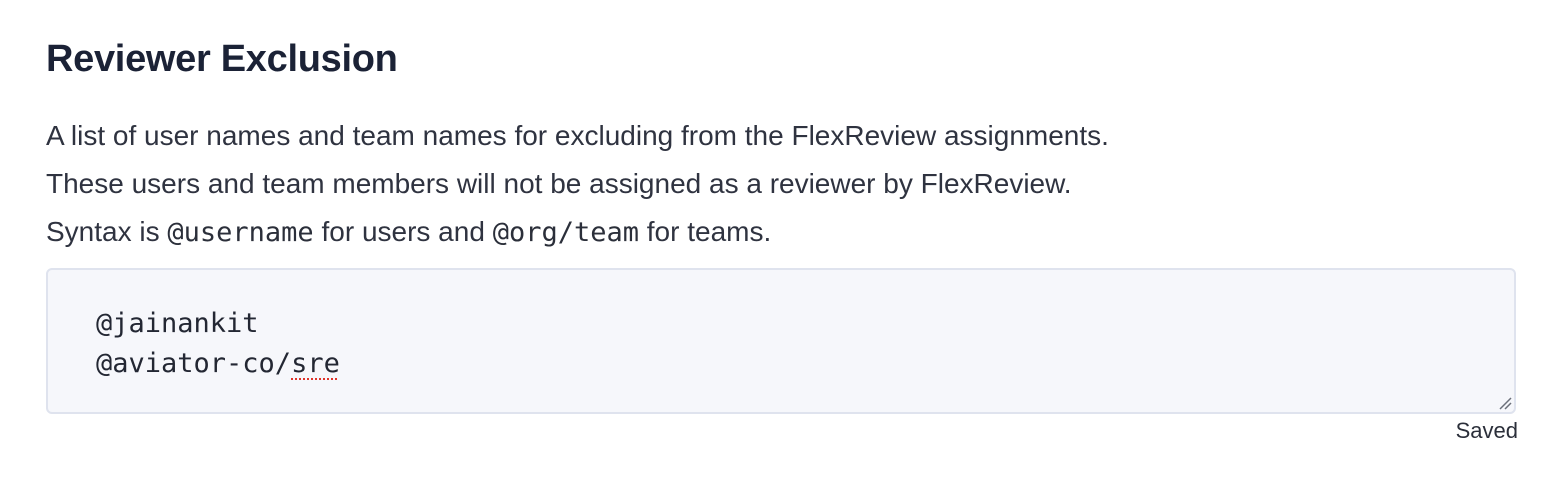  Describe the element at coordinates (1505, 403) in the screenshot. I see `resize-handle-icon` at that location.